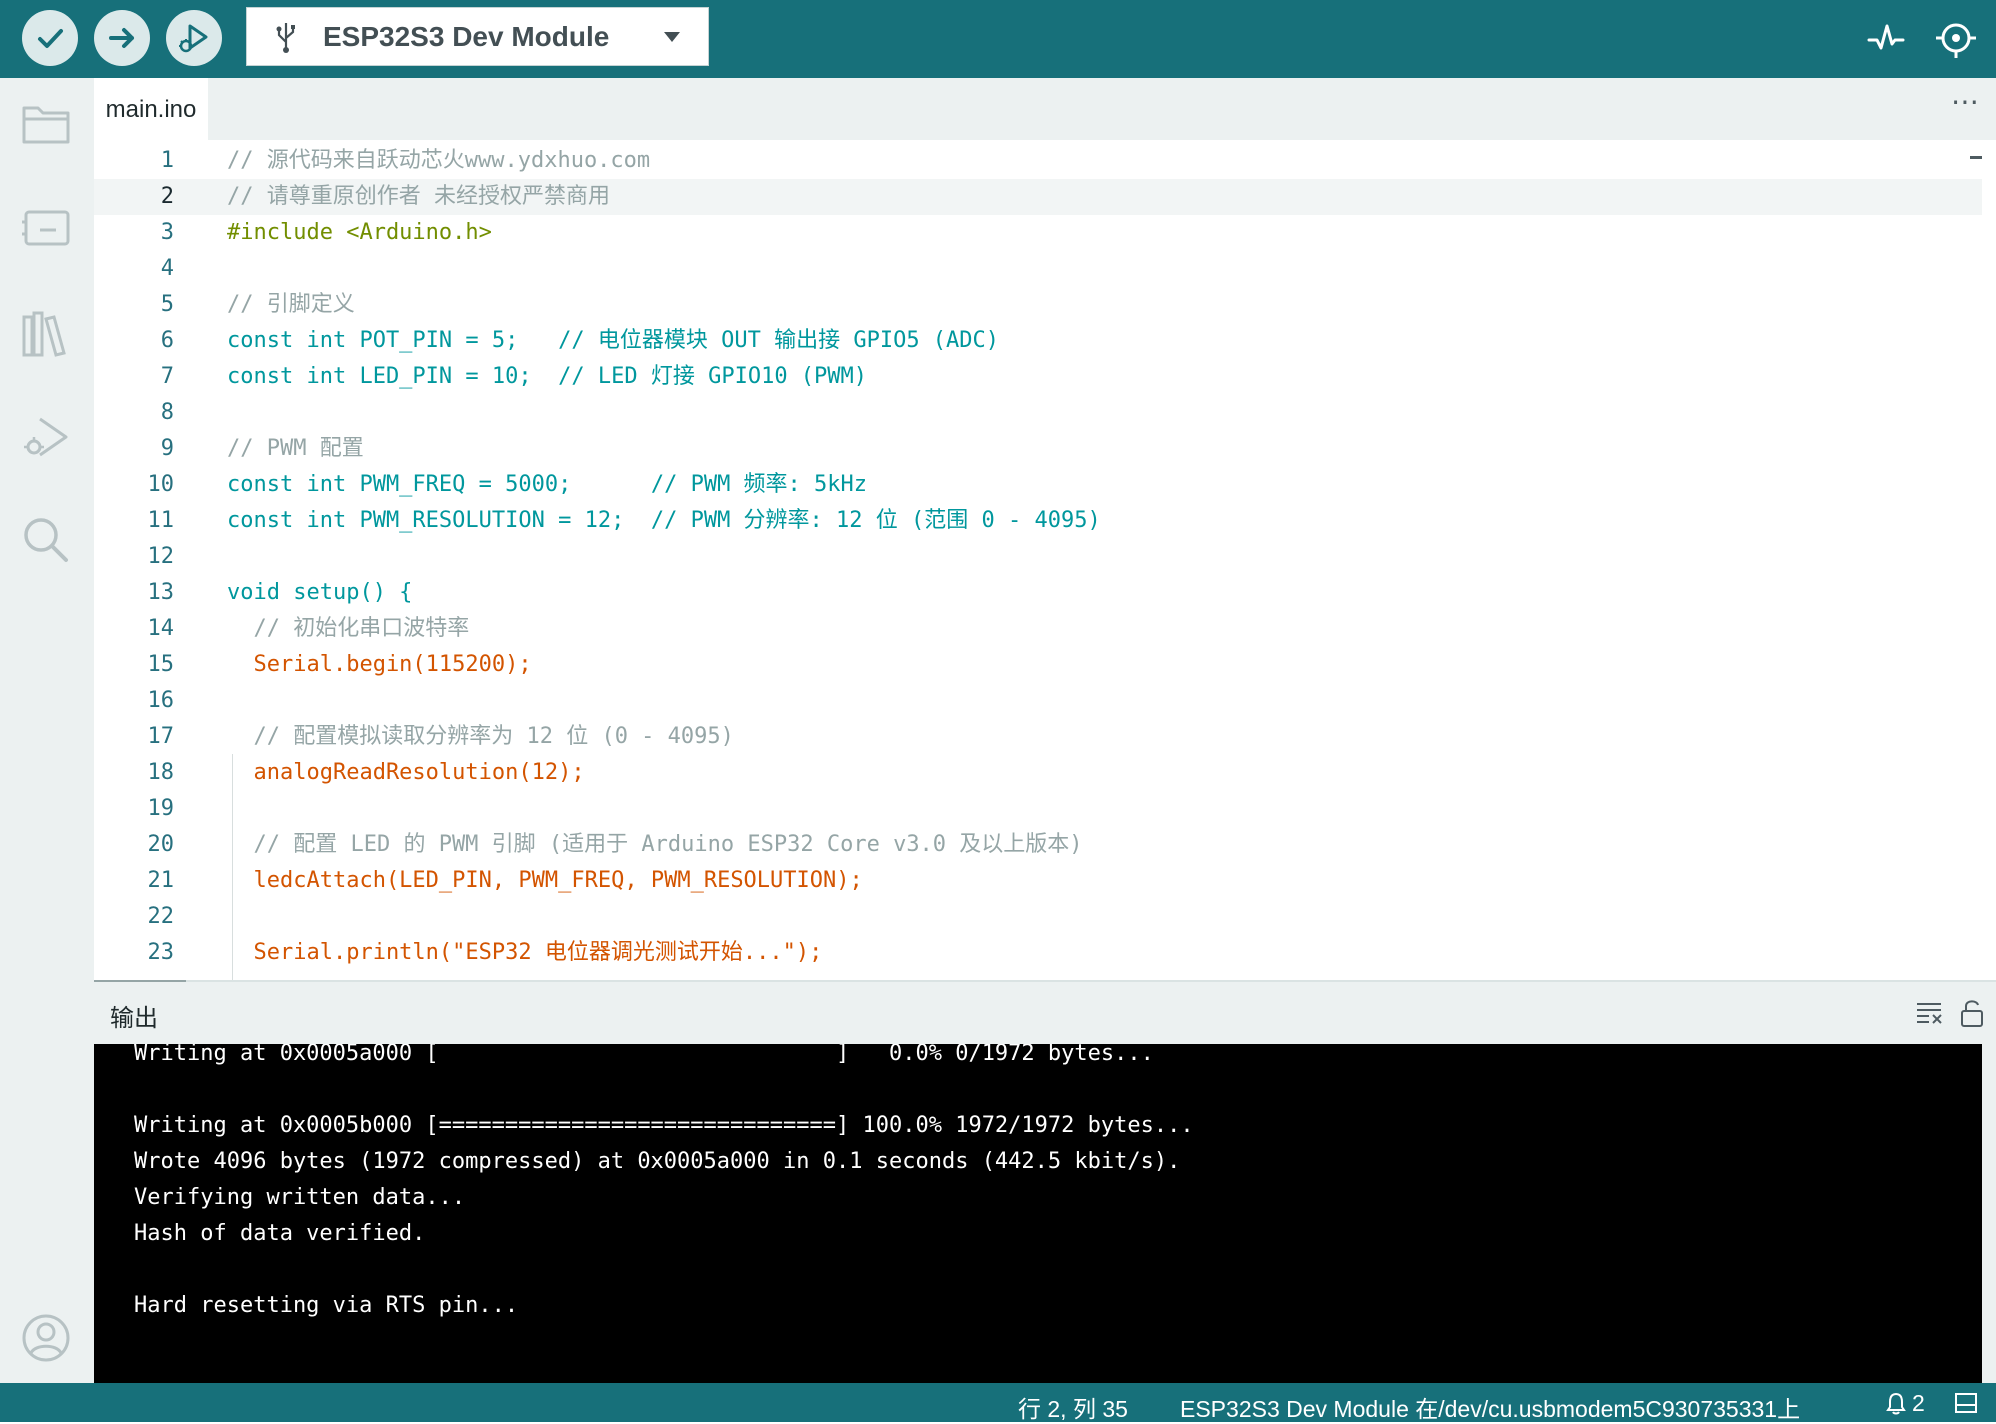 The height and width of the screenshot is (1424, 1996). I want to click on search-button, so click(46, 540).